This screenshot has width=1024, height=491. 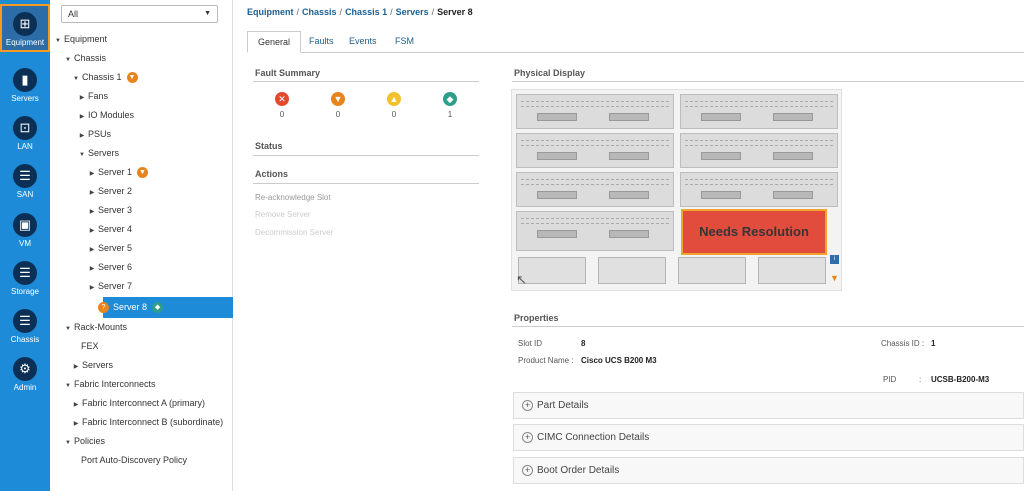 What do you see at coordinates (90, 346) in the screenshot?
I see `tree-node-fex: FEX` at bounding box center [90, 346].